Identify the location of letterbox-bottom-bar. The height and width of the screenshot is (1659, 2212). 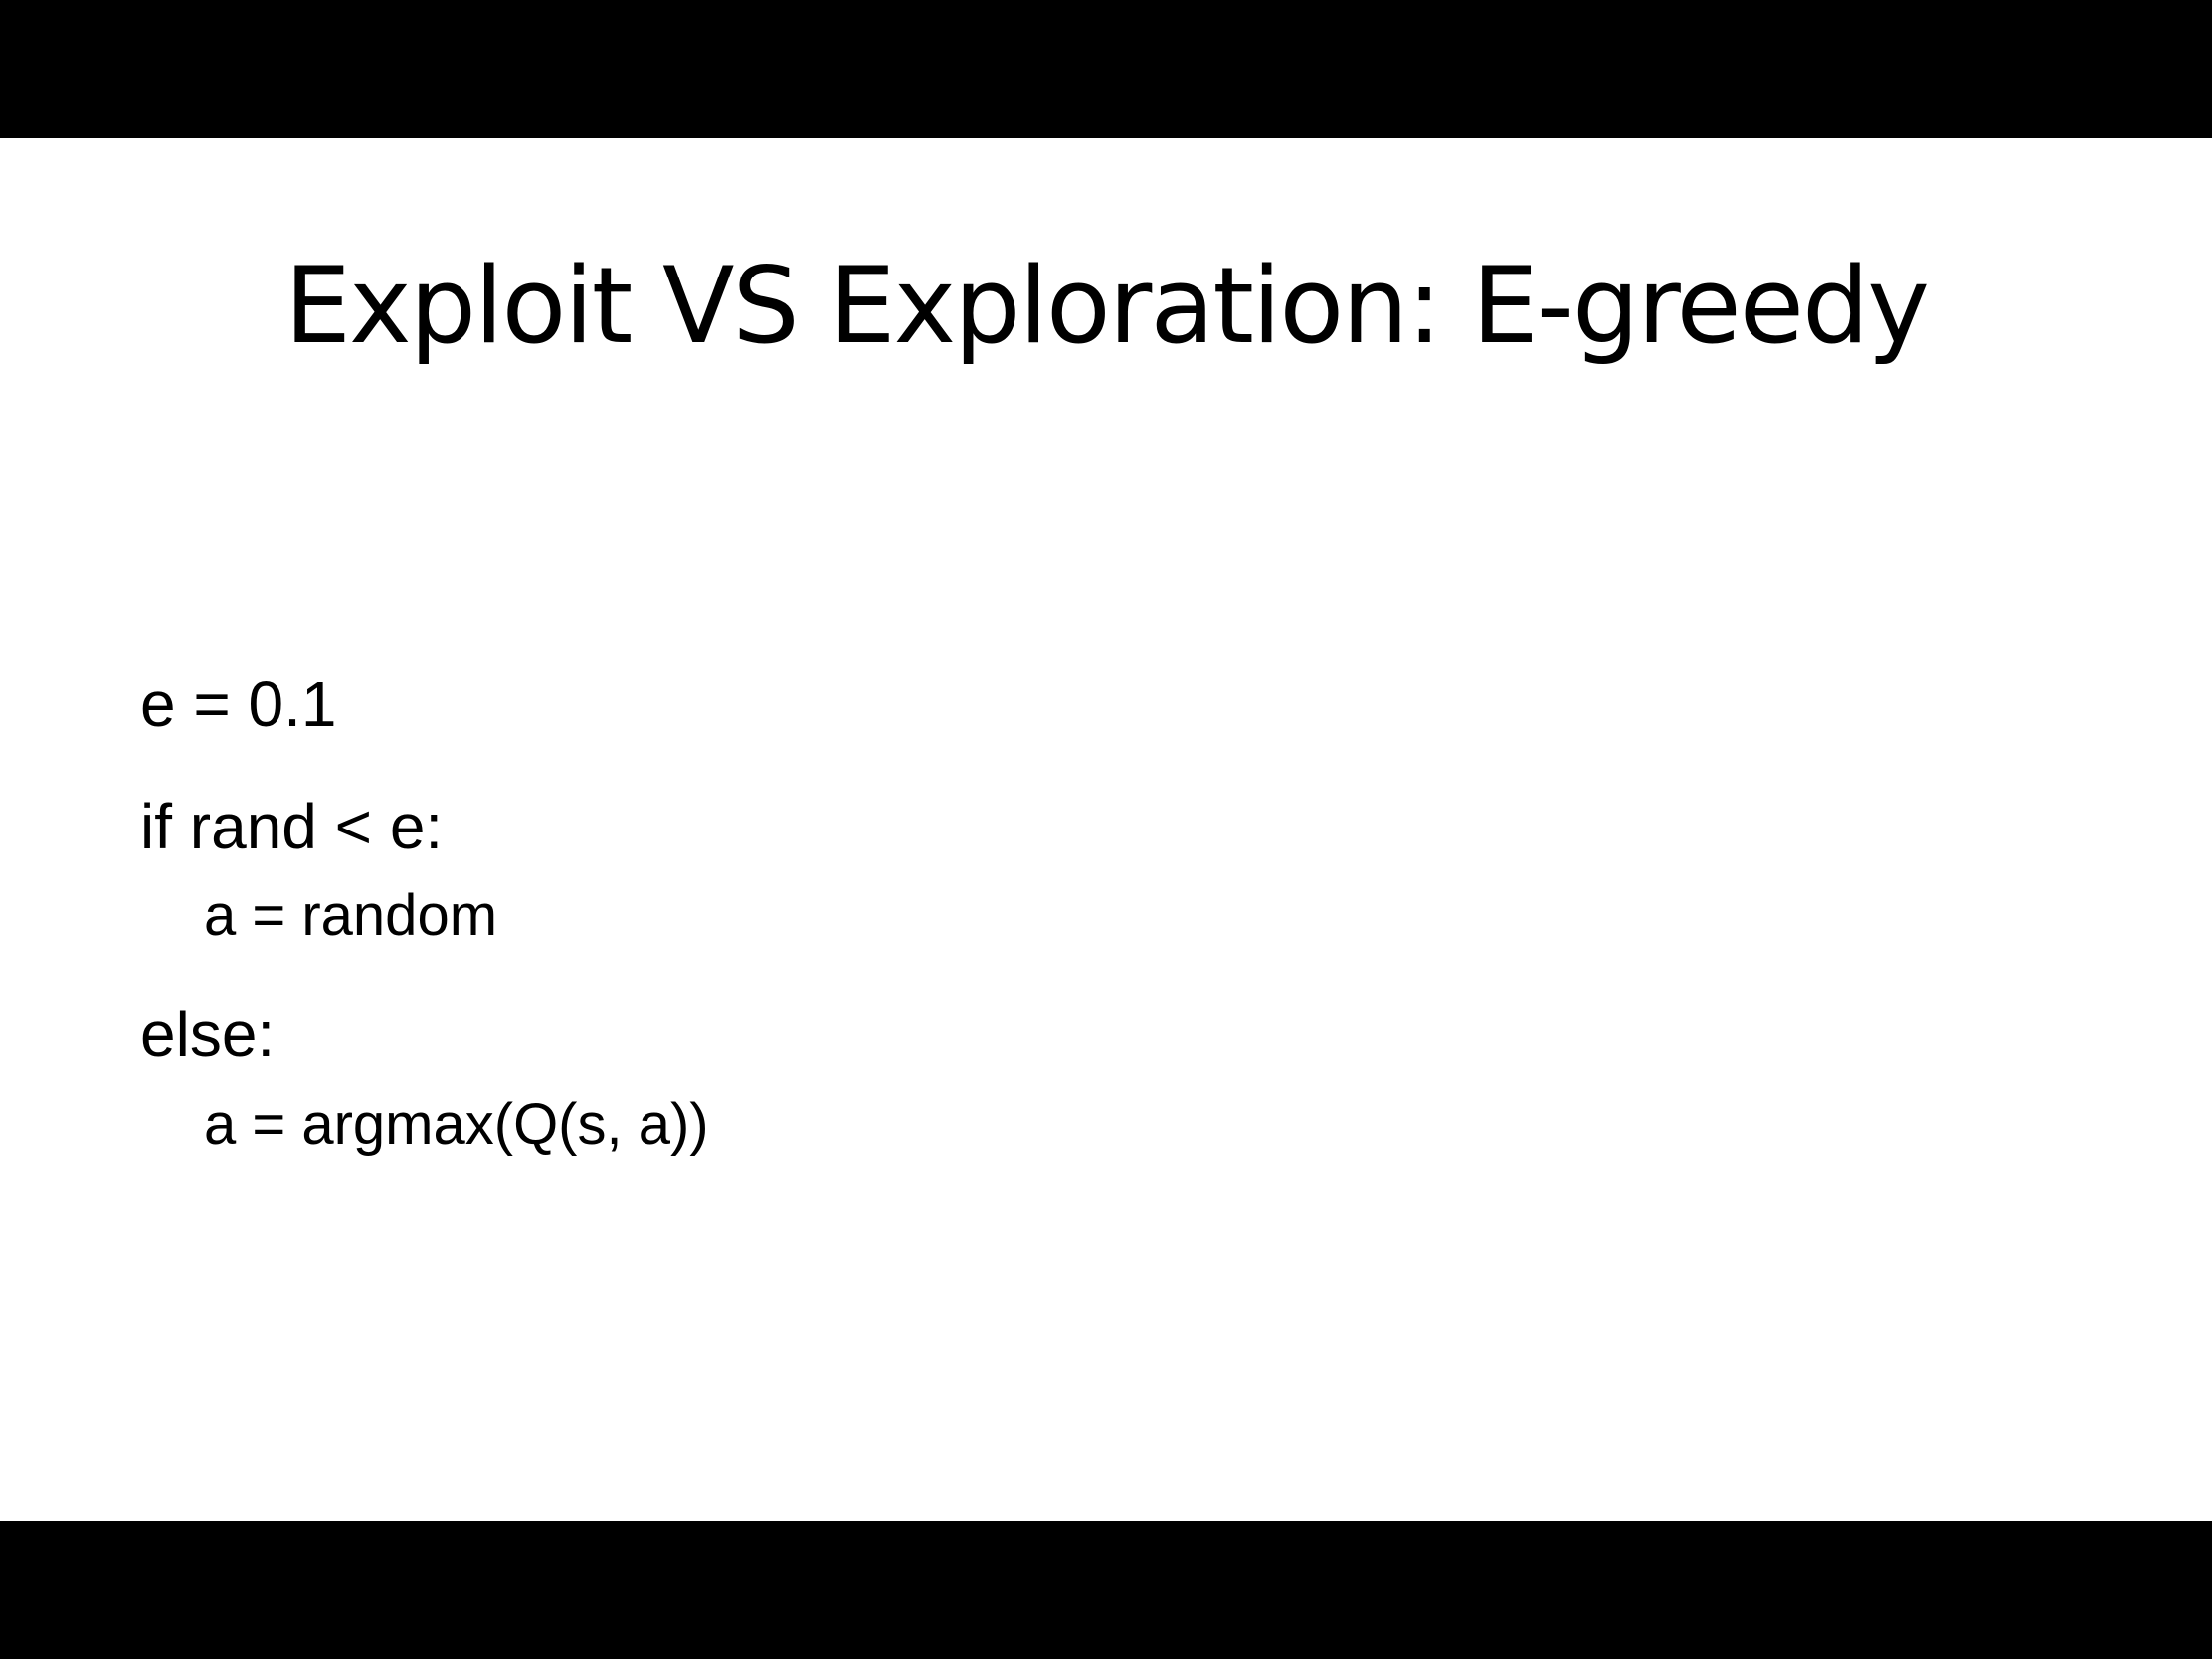
(1106, 1590).